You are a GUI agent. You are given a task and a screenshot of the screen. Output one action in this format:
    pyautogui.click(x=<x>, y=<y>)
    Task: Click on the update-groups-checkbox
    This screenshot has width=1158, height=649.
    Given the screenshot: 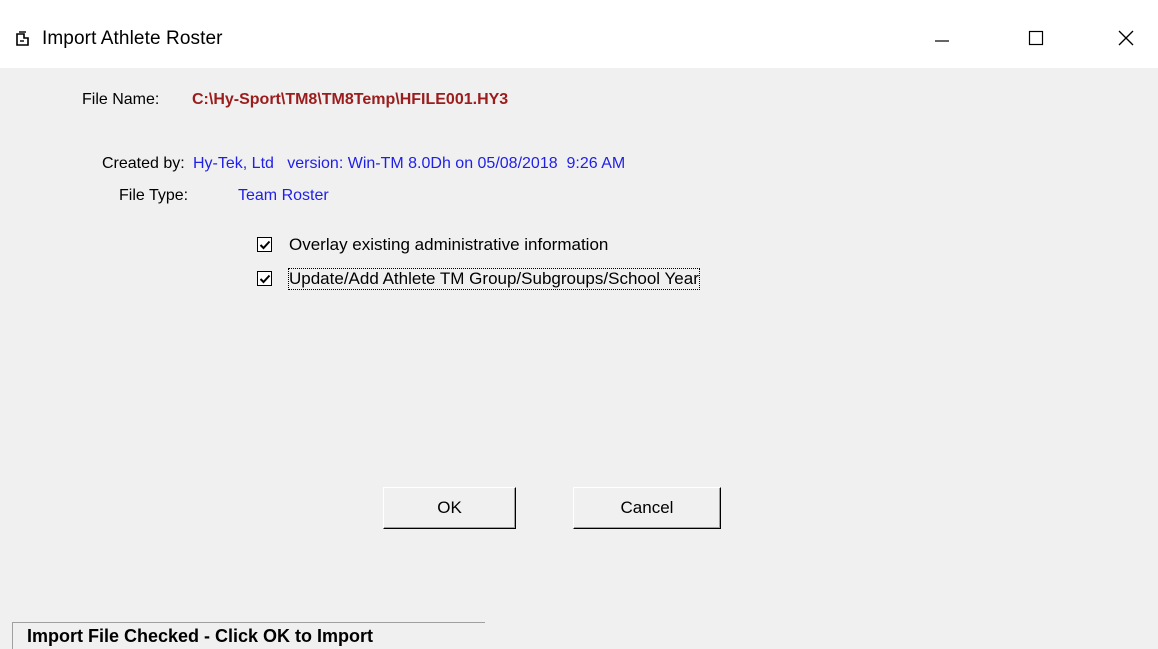 What is the action you would take?
    pyautogui.click(x=264, y=278)
    